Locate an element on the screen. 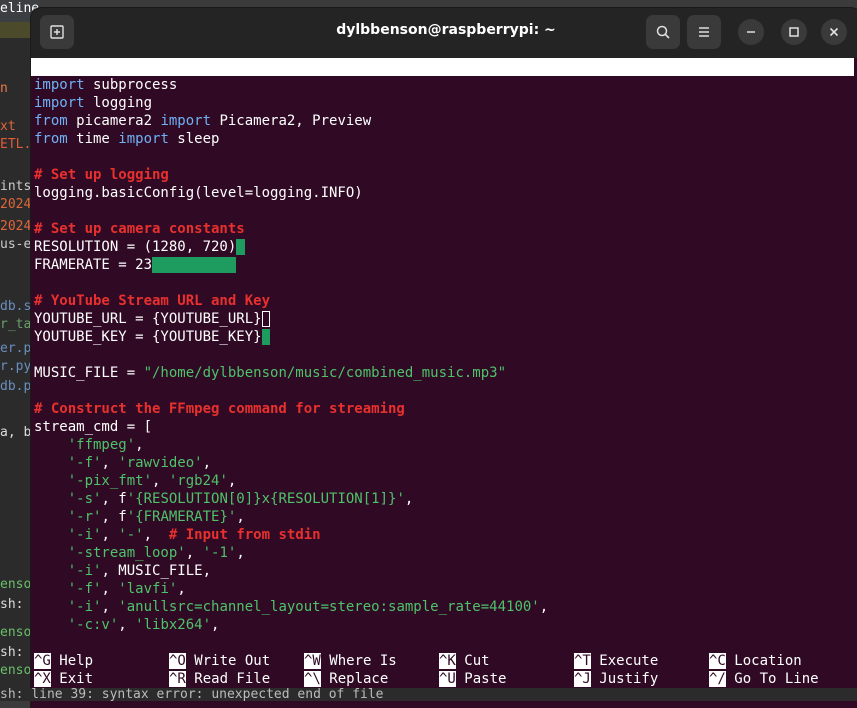 Image resolution: width=857 pixels, height=708 pixels. search-icon is located at coordinates (663, 32).